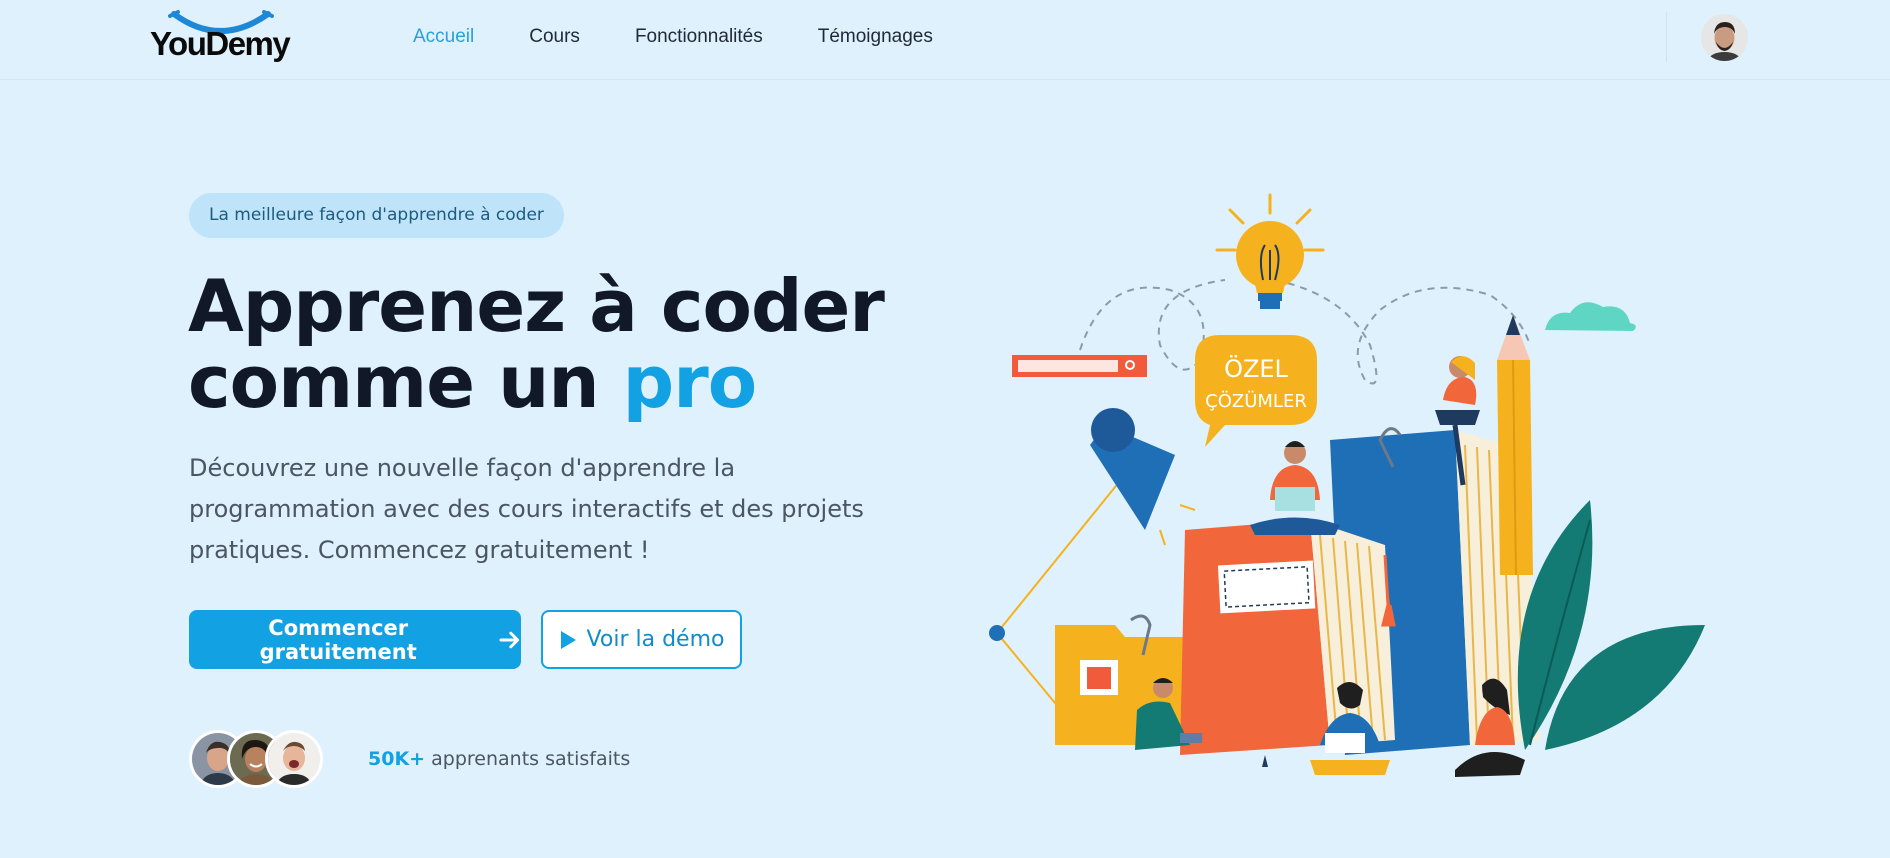 This screenshot has height=858, width=1890. What do you see at coordinates (376, 215) in the screenshot?
I see `hero-badge: La meilleure façon d'apprendre à coder` at bounding box center [376, 215].